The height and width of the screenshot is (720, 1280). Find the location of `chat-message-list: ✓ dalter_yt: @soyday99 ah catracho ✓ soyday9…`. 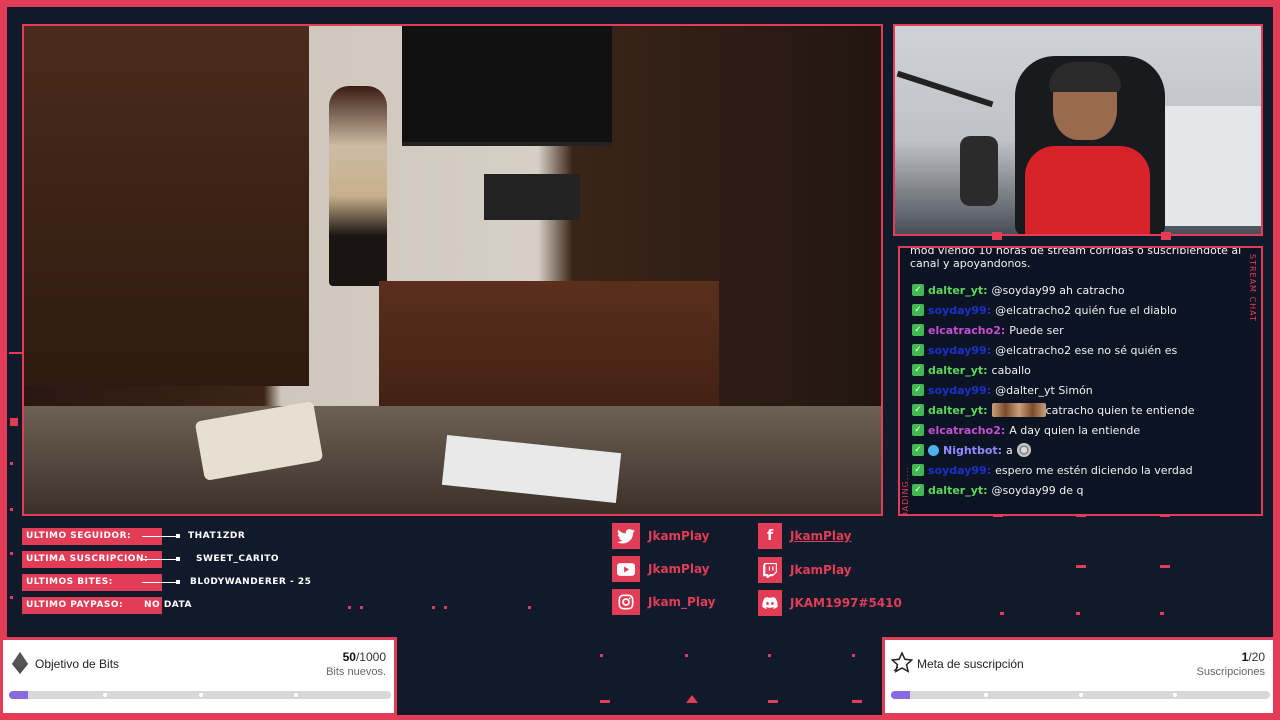

chat-message-list: ✓ dalter_yt: @soyday99 ah catracho ✓ soyday9… is located at coordinates (1082, 390).